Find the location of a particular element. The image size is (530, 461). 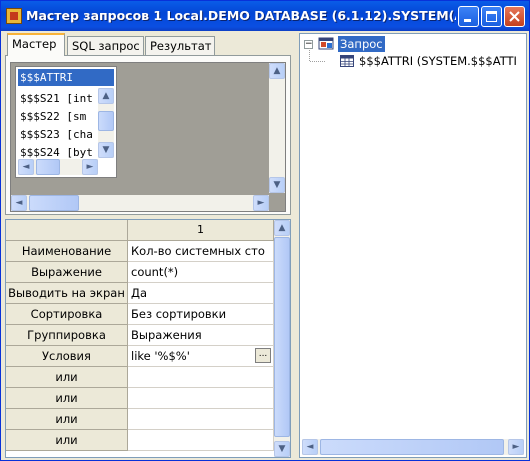

maximize-button is located at coordinates (491, 16).